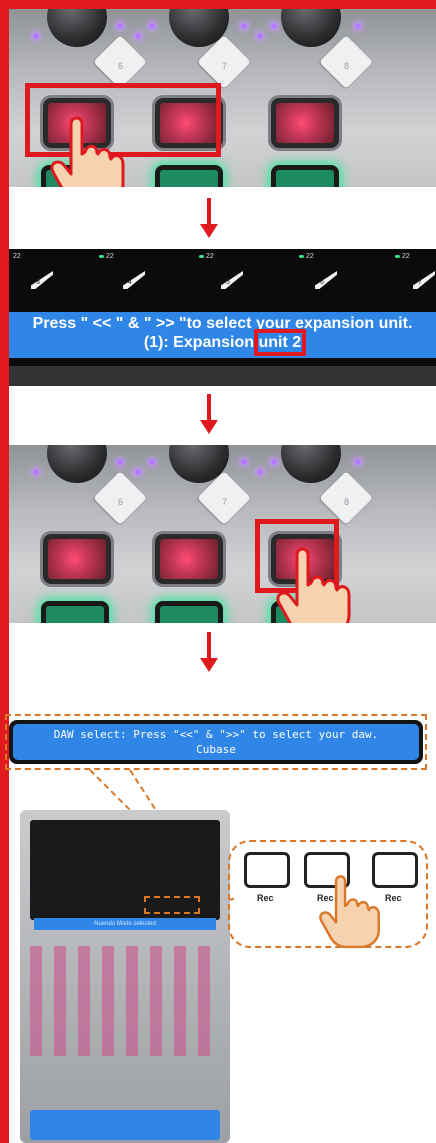  I want to click on rec-callout-small, so click(172, 905).